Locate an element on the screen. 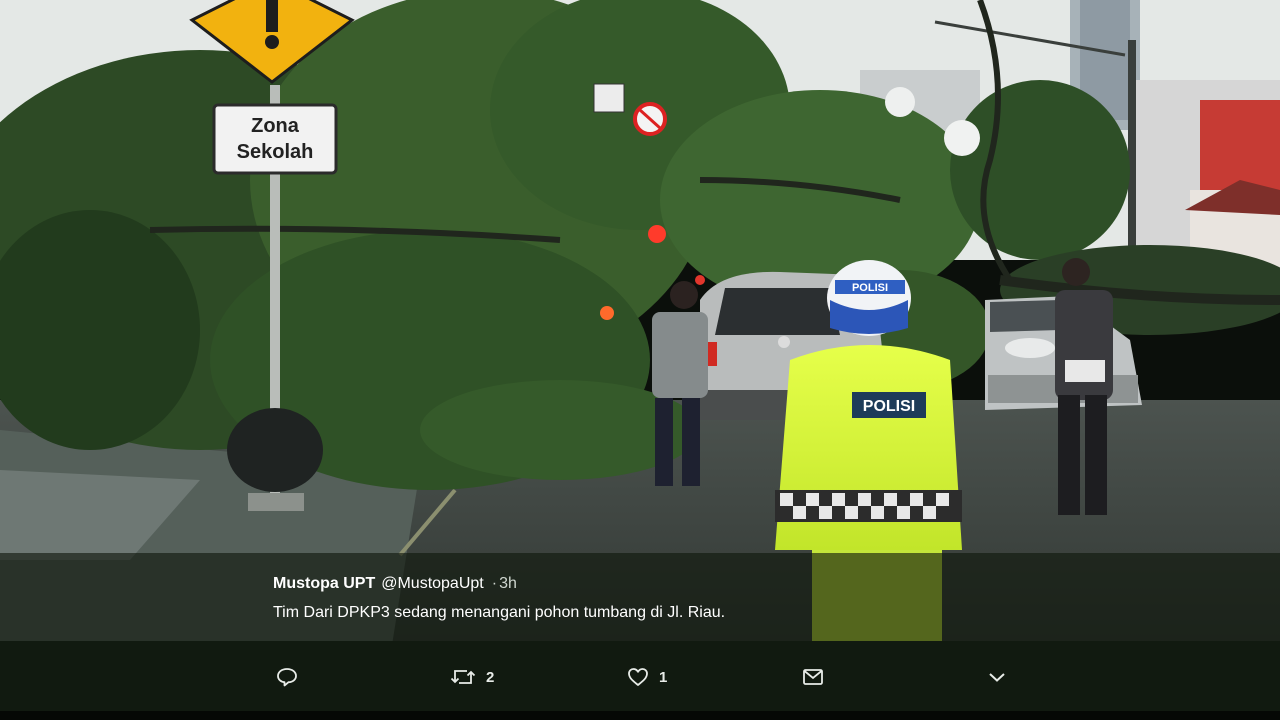  more-button is located at coordinates (997, 677).